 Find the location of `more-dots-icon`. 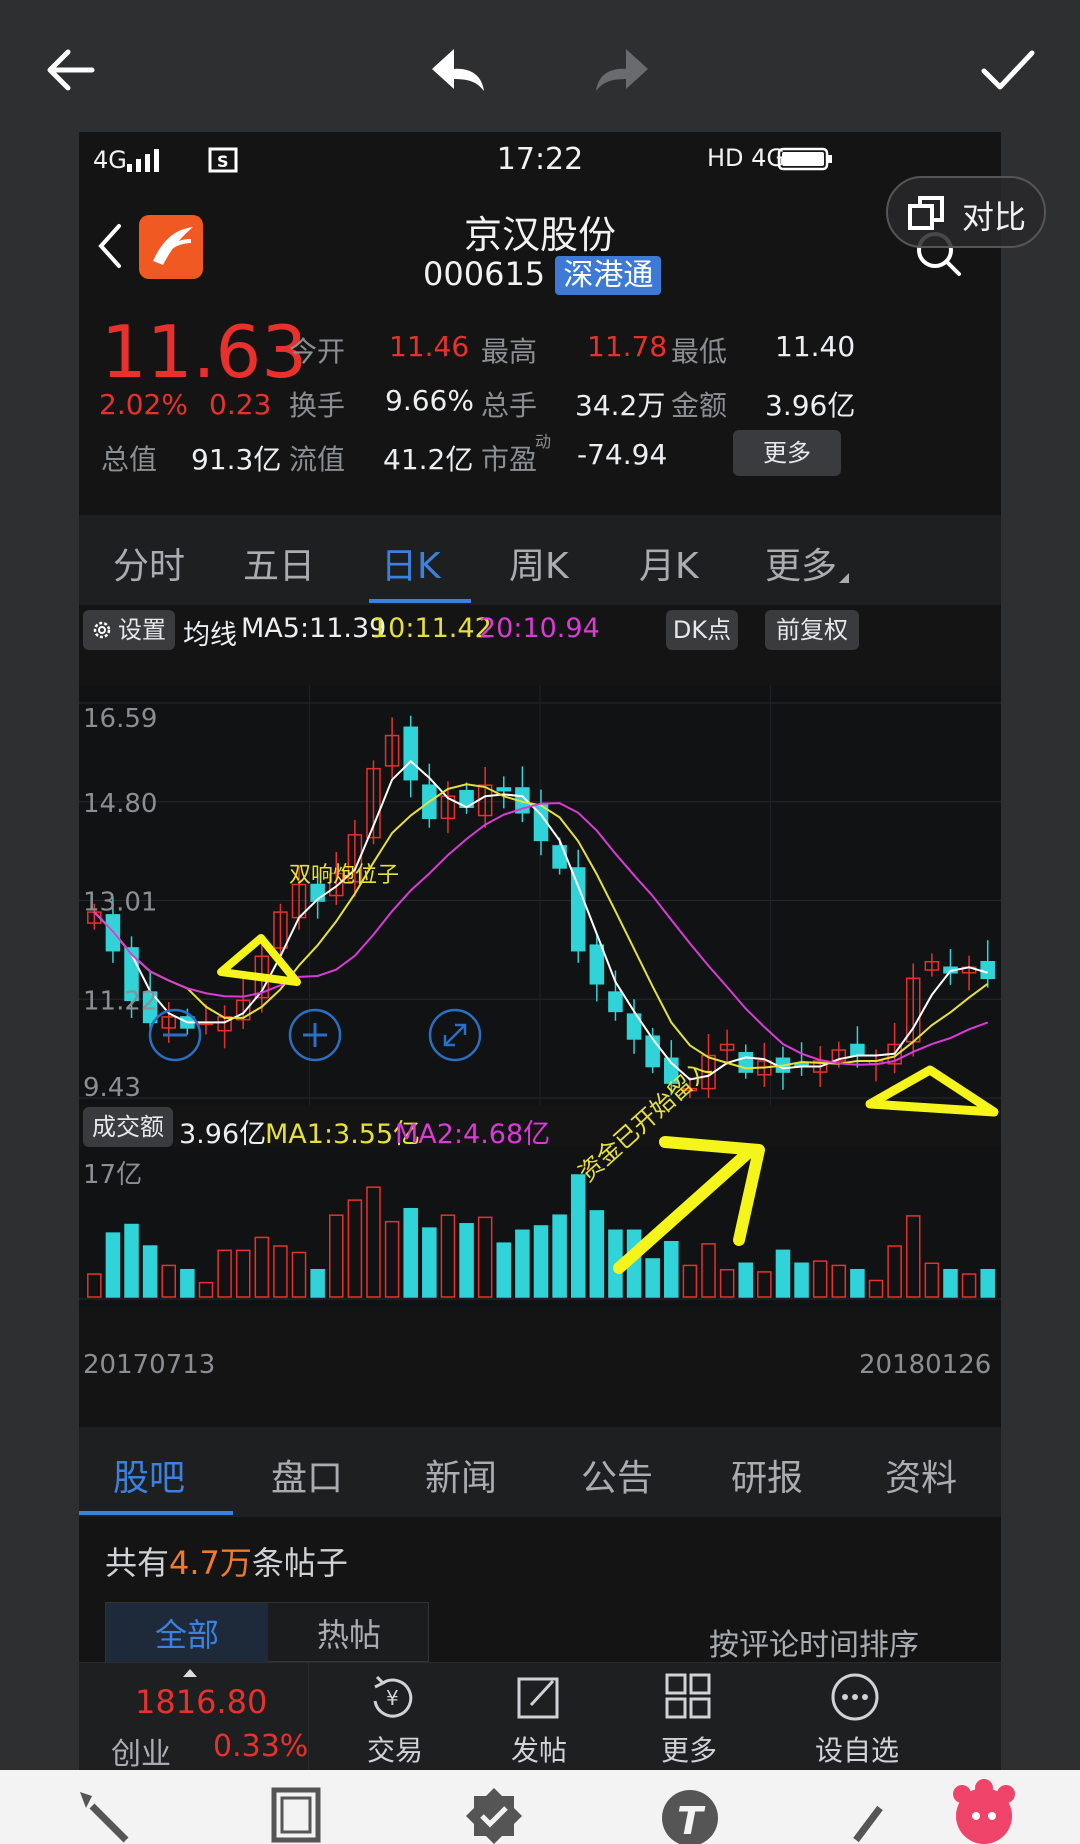

more-dots-icon is located at coordinates (855, 1697).